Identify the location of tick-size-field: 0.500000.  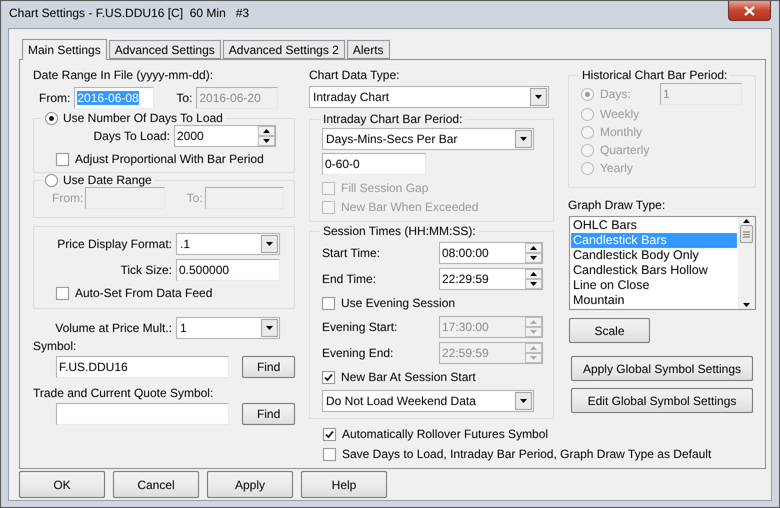
(228, 270).